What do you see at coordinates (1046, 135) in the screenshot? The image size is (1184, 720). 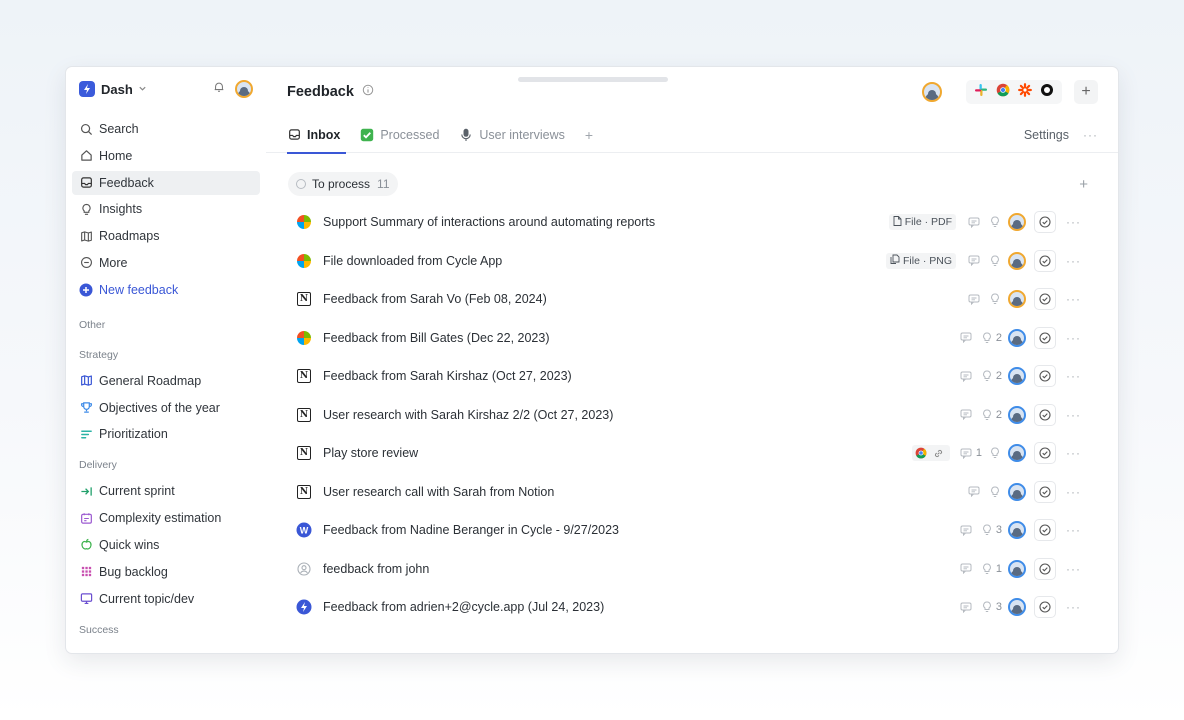 I see `settings-button: Settings` at bounding box center [1046, 135].